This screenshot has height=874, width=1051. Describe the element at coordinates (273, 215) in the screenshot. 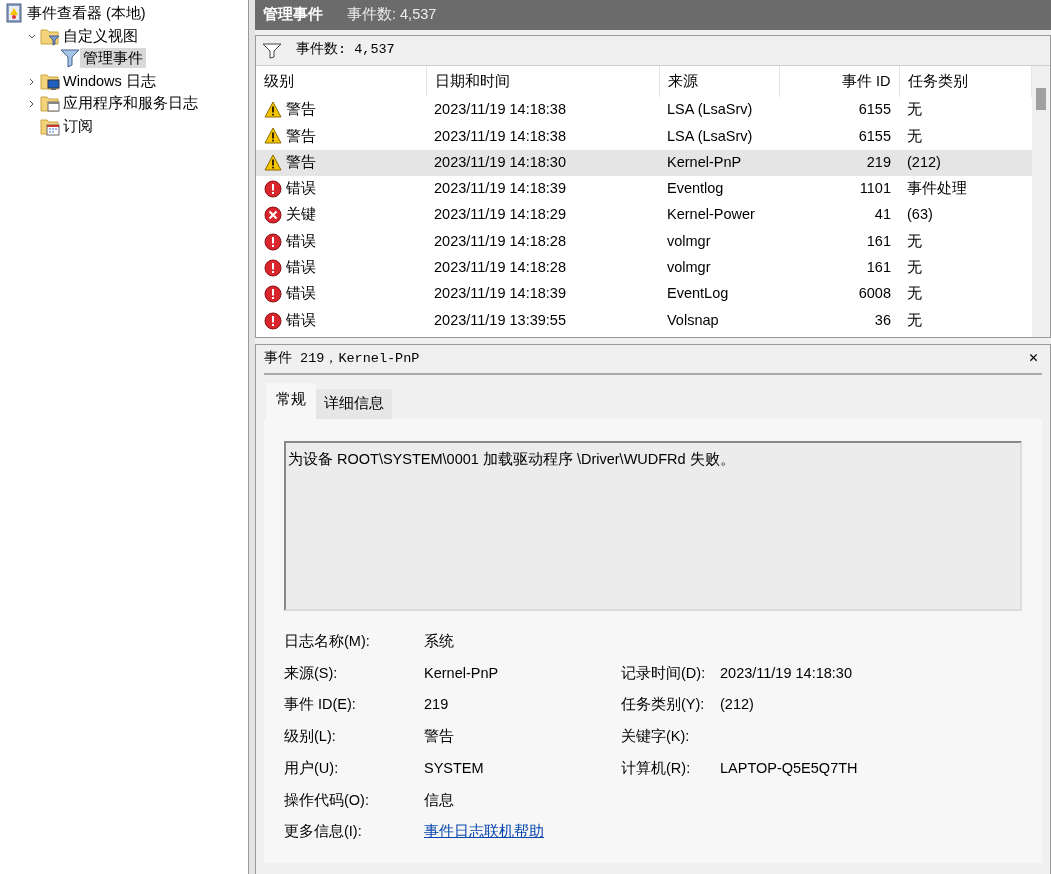

I see `critical-icon` at that location.